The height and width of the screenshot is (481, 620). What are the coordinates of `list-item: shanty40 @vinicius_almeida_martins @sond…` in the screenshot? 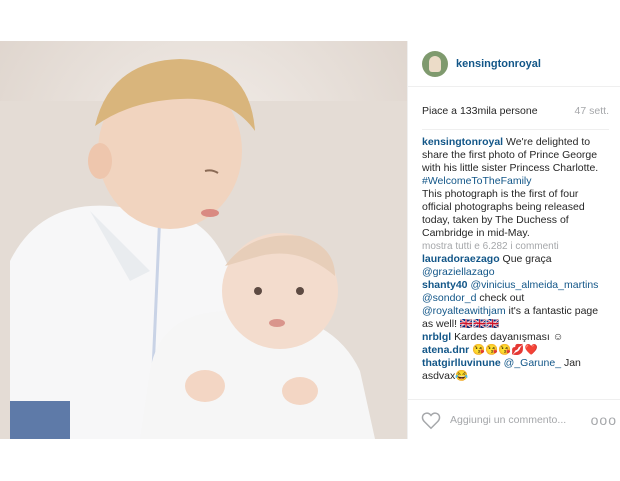 It's located at (515, 305).